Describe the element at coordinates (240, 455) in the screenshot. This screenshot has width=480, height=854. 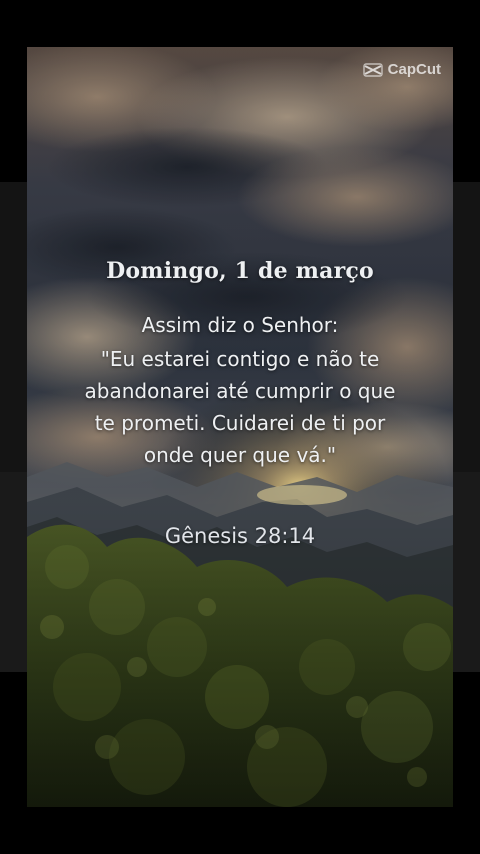
I see `verse-line: onde quer que vá."` at that location.